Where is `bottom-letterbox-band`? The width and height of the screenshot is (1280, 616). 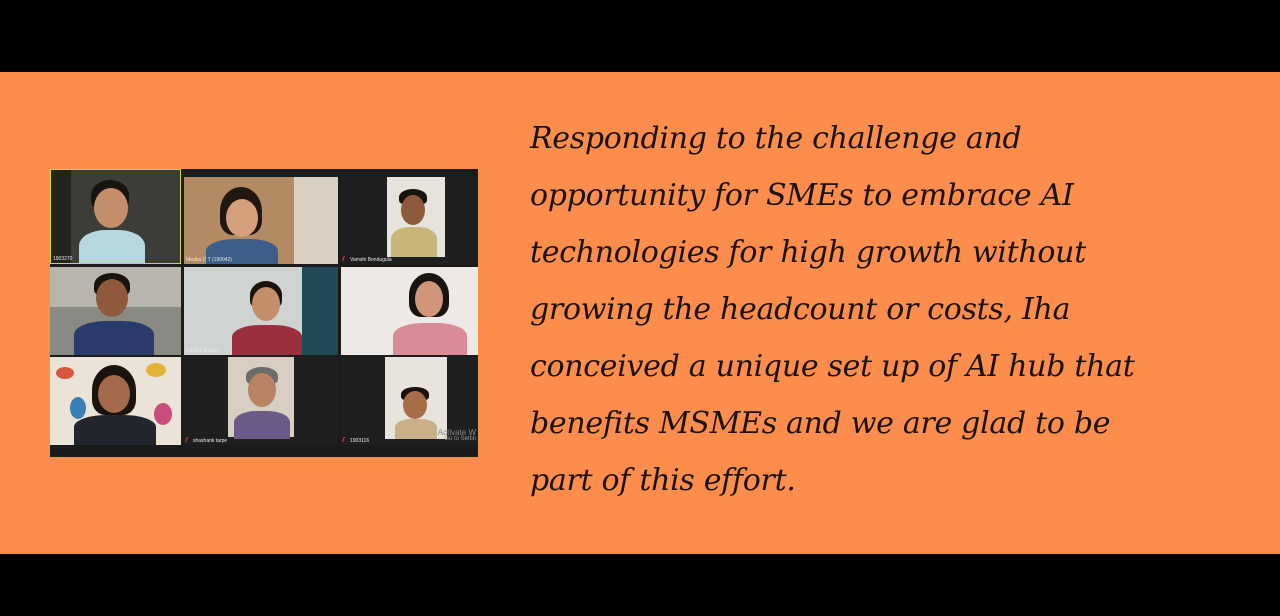
bottom-letterbox-band is located at coordinates (640, 585).